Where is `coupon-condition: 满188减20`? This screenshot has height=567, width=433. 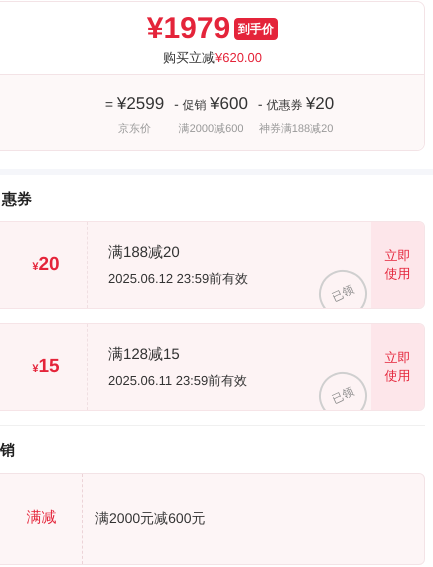
coupon-condition: 满188减20 is located at coordinates (144, 253).